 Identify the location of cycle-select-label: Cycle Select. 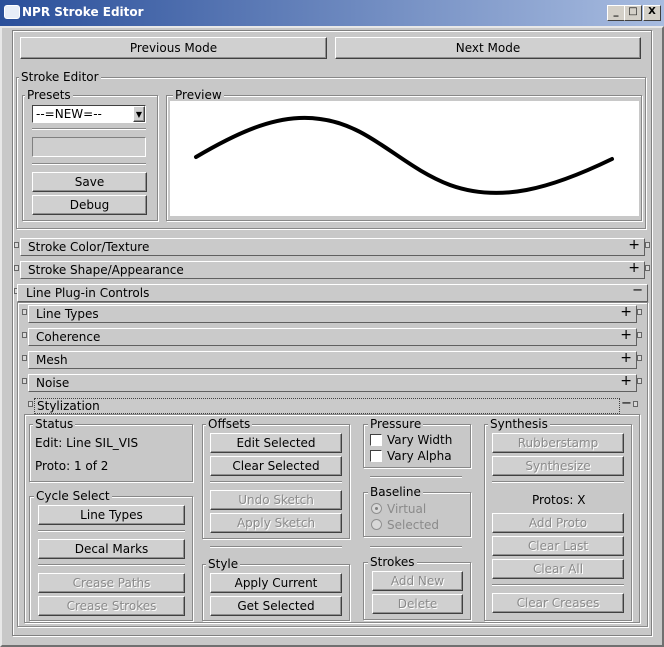
(73, 496).